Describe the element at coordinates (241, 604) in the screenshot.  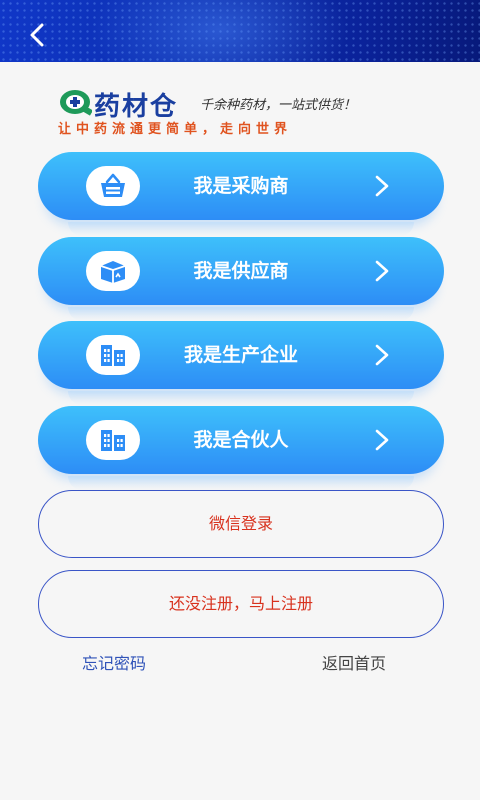
I see `register-button: 还没注册，马上注册` at that location.